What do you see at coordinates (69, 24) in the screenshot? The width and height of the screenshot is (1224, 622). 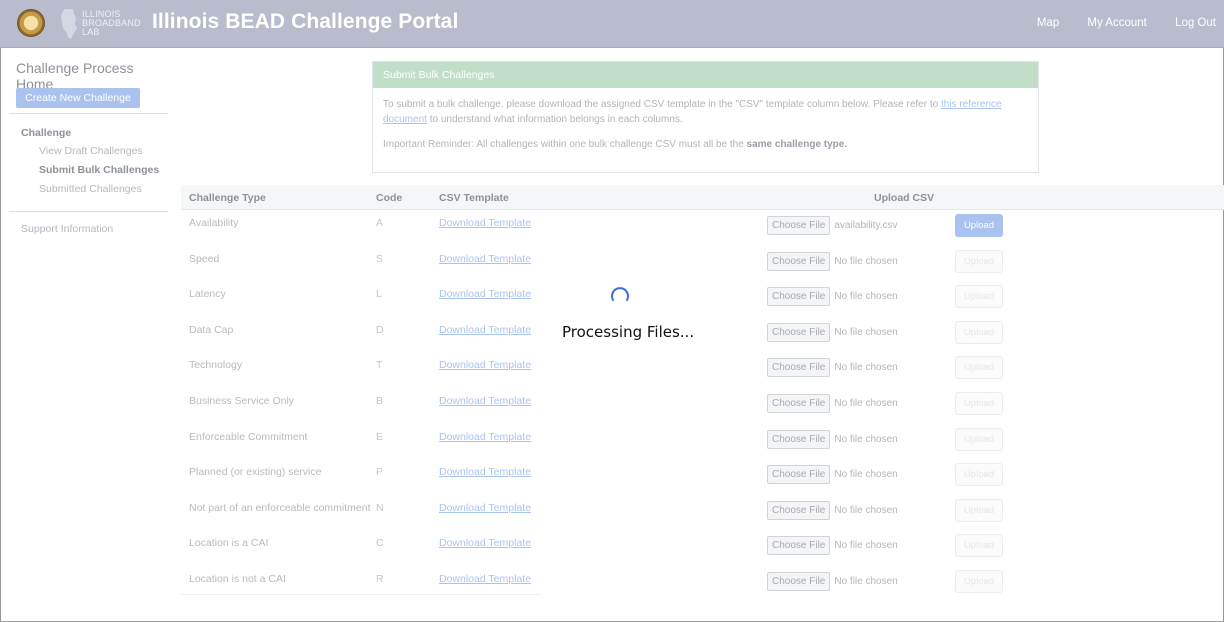 I see `illinois-state-icon` at bounding box center [69, 24].